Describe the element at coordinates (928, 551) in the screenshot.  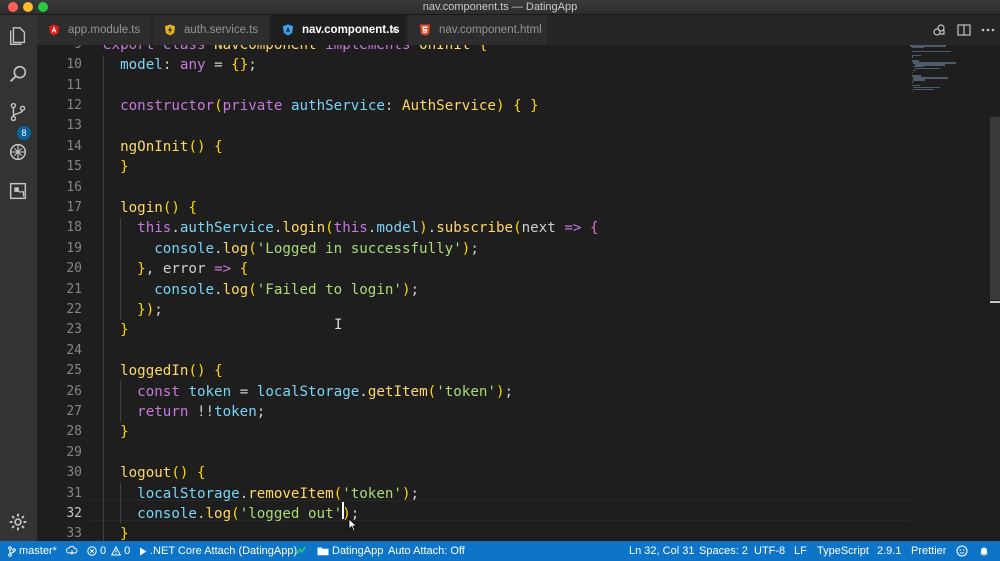
I see `formatter-status: Prettier` at that location.